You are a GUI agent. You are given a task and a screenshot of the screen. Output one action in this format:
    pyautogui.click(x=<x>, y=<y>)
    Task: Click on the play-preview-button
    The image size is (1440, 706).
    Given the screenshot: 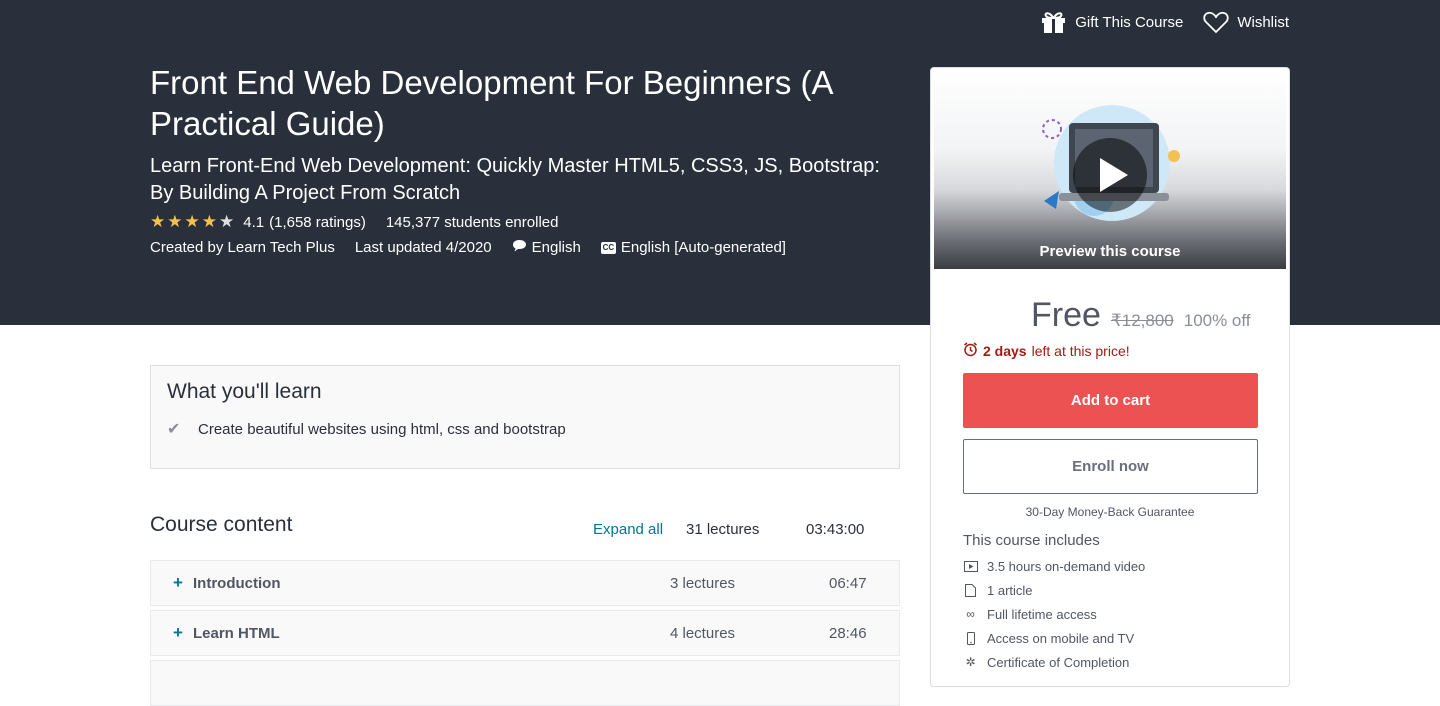 What is the action you would take?
    pyautogui.click(x=1110, y=175)
    